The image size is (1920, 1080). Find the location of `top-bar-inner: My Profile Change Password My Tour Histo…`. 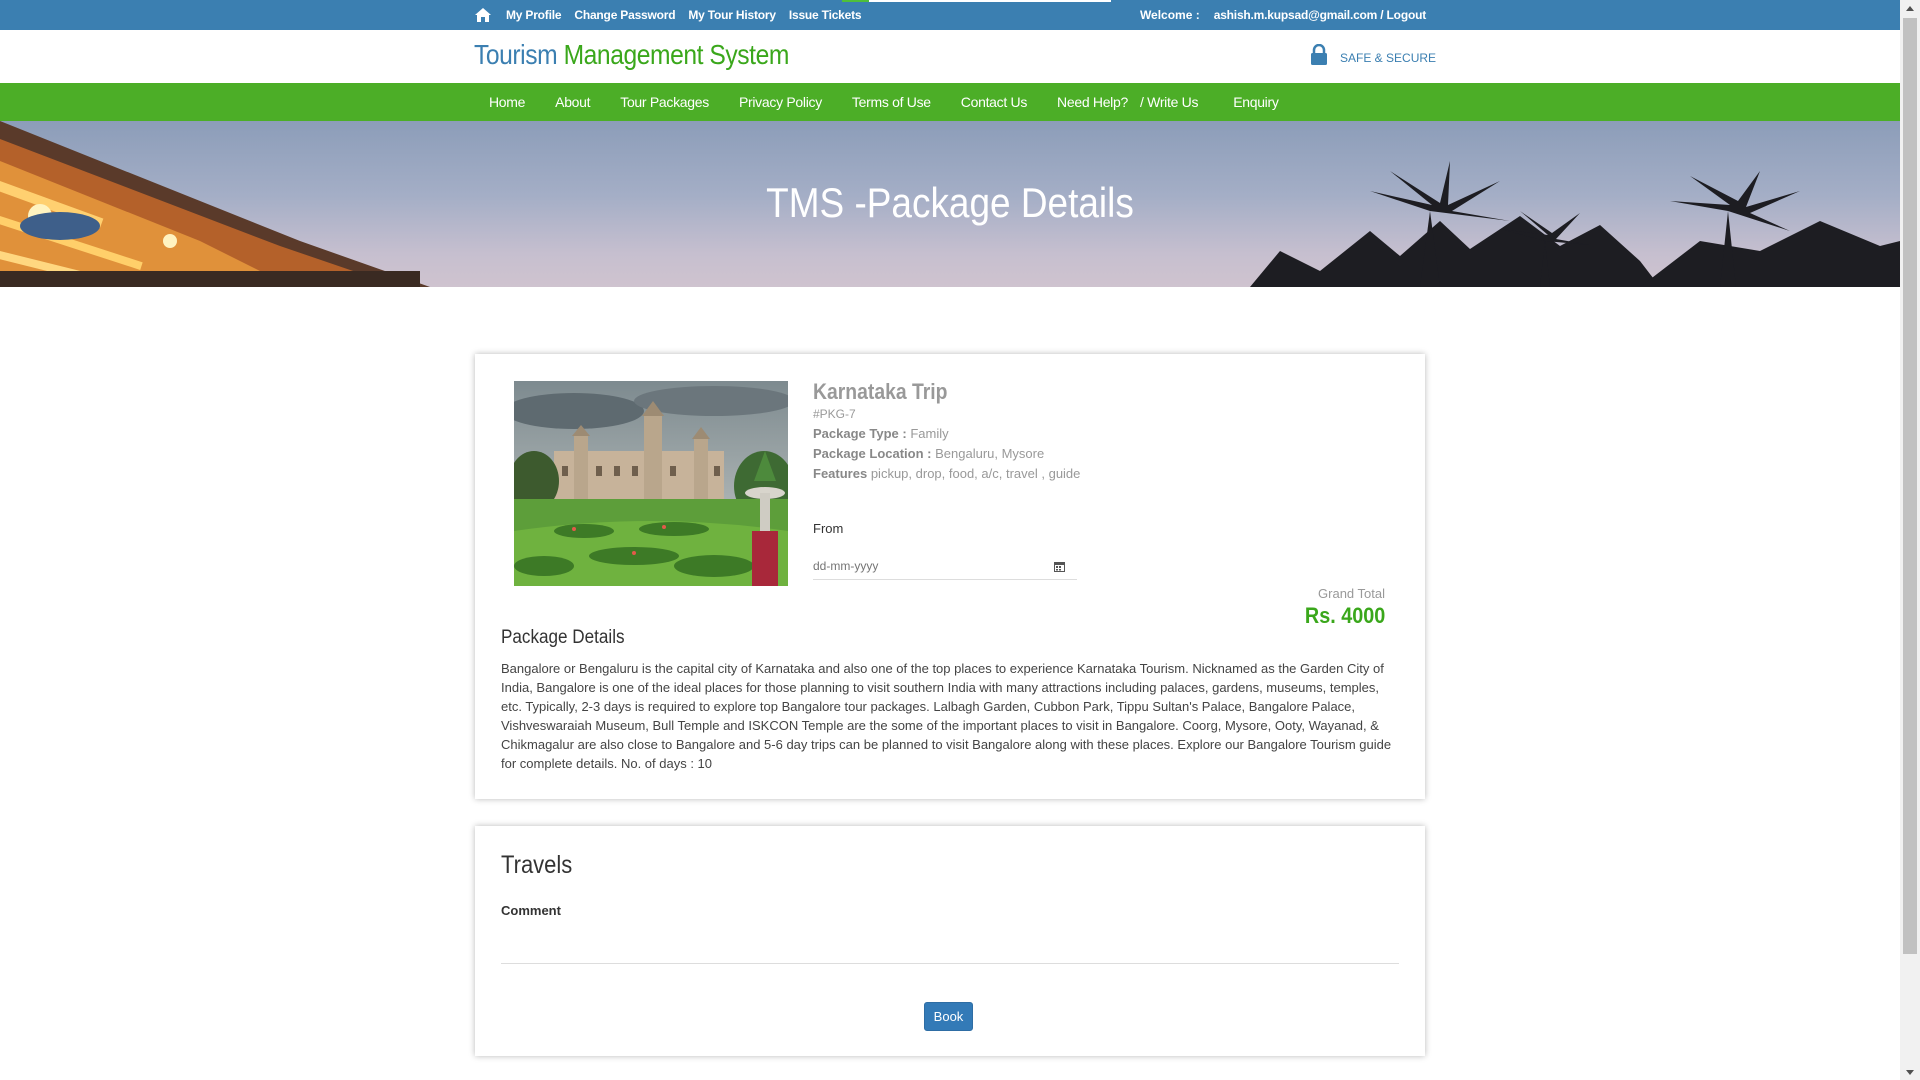

top-bar-inner: My Profile Change Password My Tour Histo… is located at coordinates (950, 15).